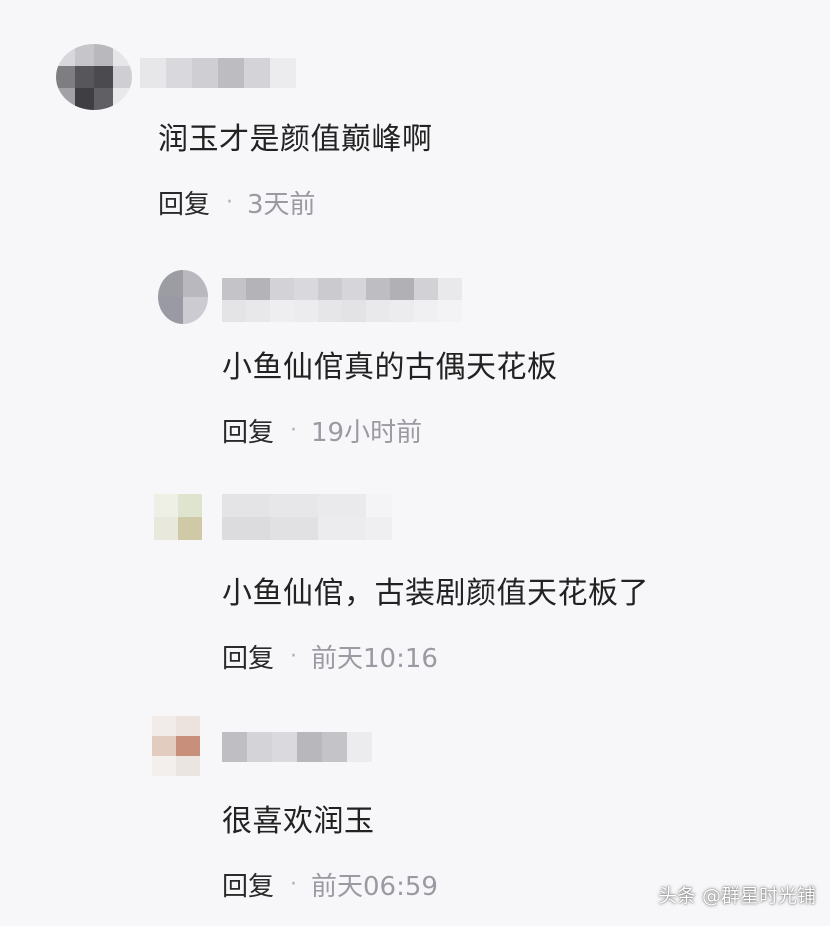  What do you see at coordinates (374, 887) in the screenshot?
I see `comment-time: 前天06:59` at bounding box center [374, 887].